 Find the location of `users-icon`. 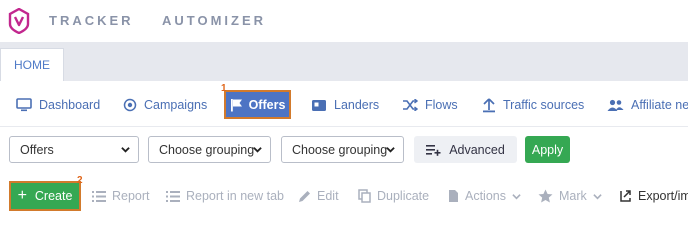

users-icon is located at coordinates (615, 105).